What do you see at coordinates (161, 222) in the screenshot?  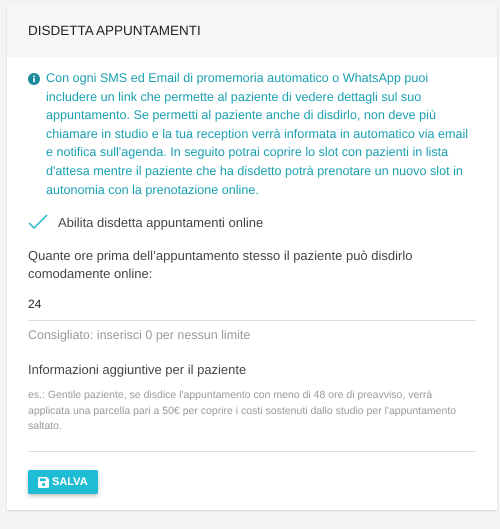 I see `checkbox-label: Abilita disdetta appuntamenti online` at bounding box center [161, 222].